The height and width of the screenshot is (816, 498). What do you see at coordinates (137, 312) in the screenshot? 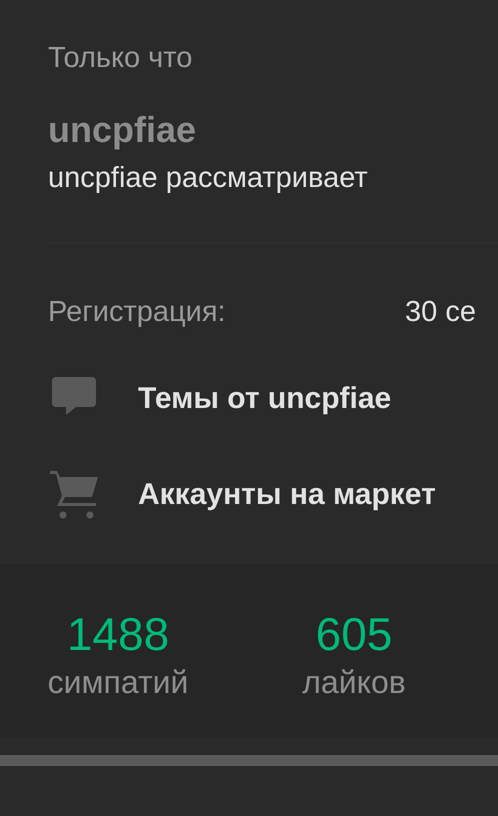
I see `info-label: Регистрация:` at bounding box center [137, 312].